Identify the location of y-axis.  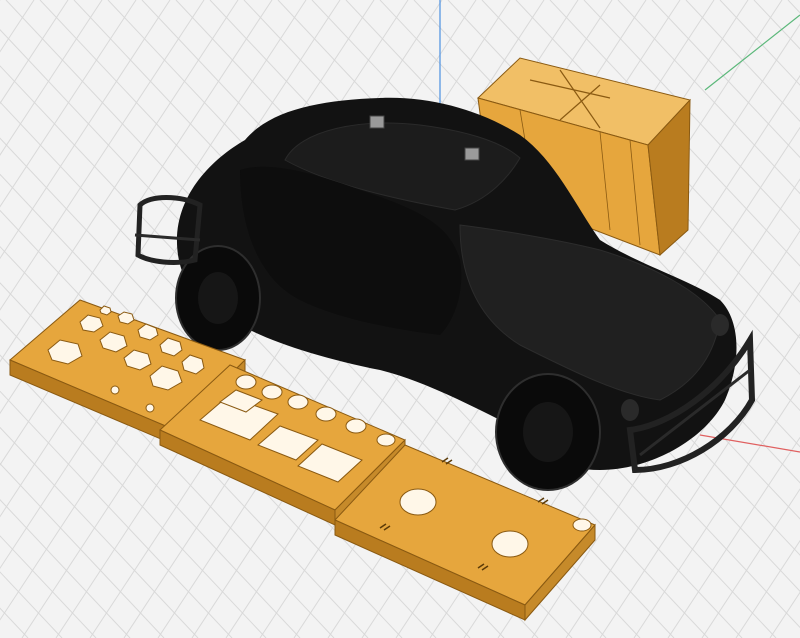
(752, 52).